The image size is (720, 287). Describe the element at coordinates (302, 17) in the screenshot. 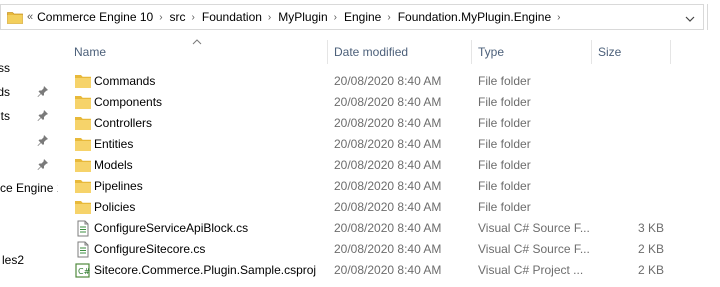

I see `breadcrumb-segment: MyPlugin` at that location.